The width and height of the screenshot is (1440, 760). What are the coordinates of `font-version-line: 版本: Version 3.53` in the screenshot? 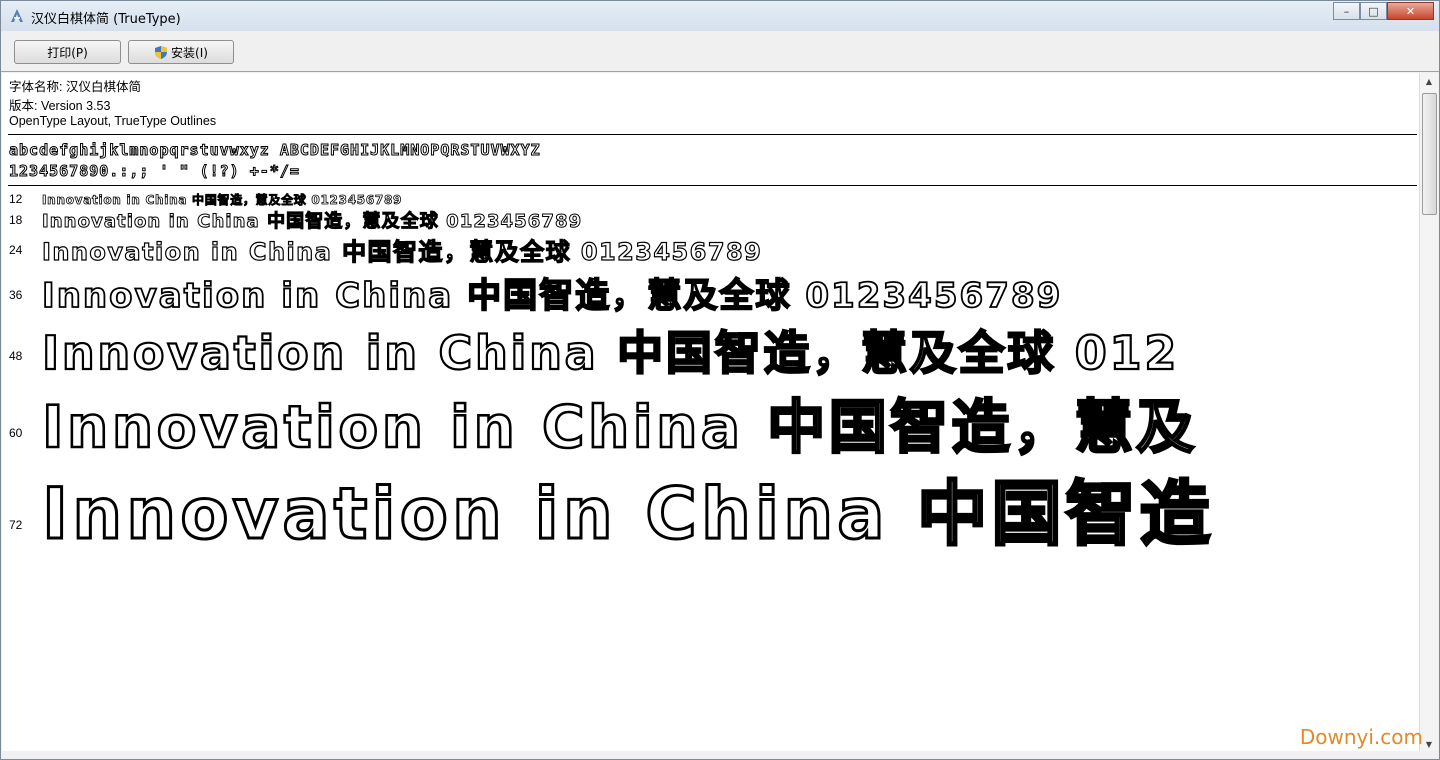 It's located at (60, 106).